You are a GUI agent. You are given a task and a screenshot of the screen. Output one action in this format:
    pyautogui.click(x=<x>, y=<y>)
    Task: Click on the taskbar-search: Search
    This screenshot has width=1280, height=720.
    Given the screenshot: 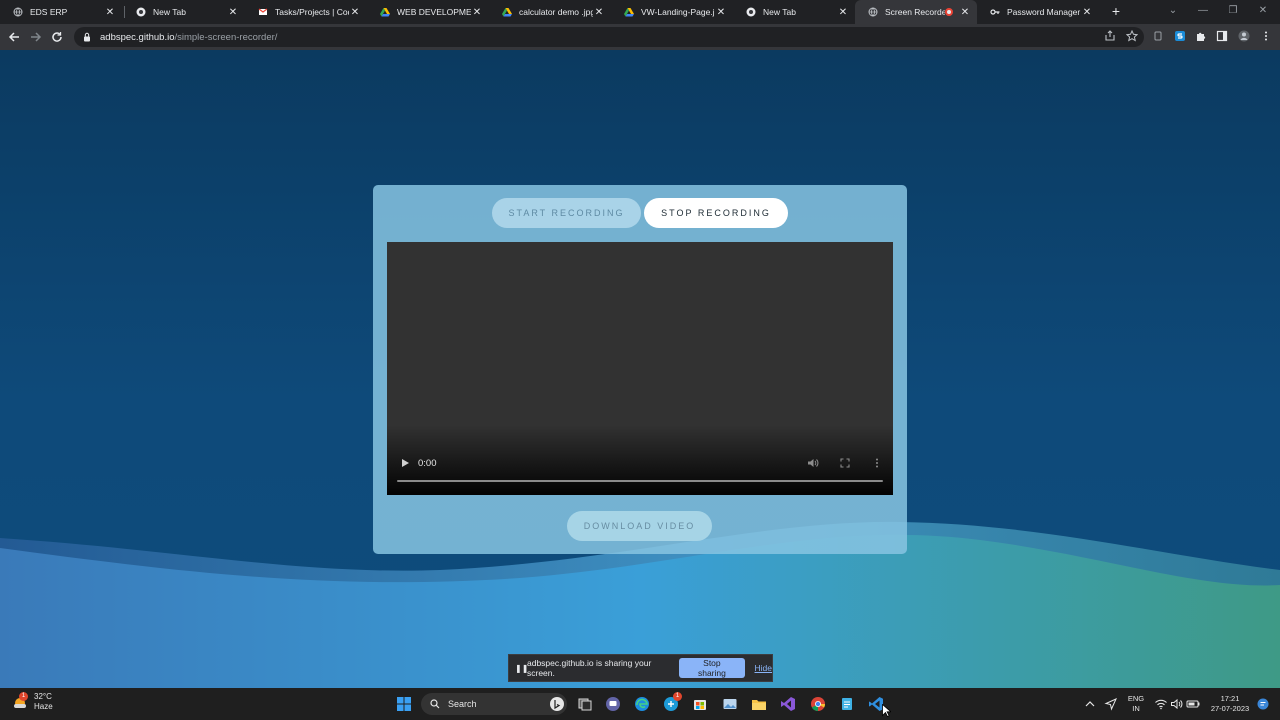 What is the action you would take?
    pyautogui.click(x=494, y=704)
    